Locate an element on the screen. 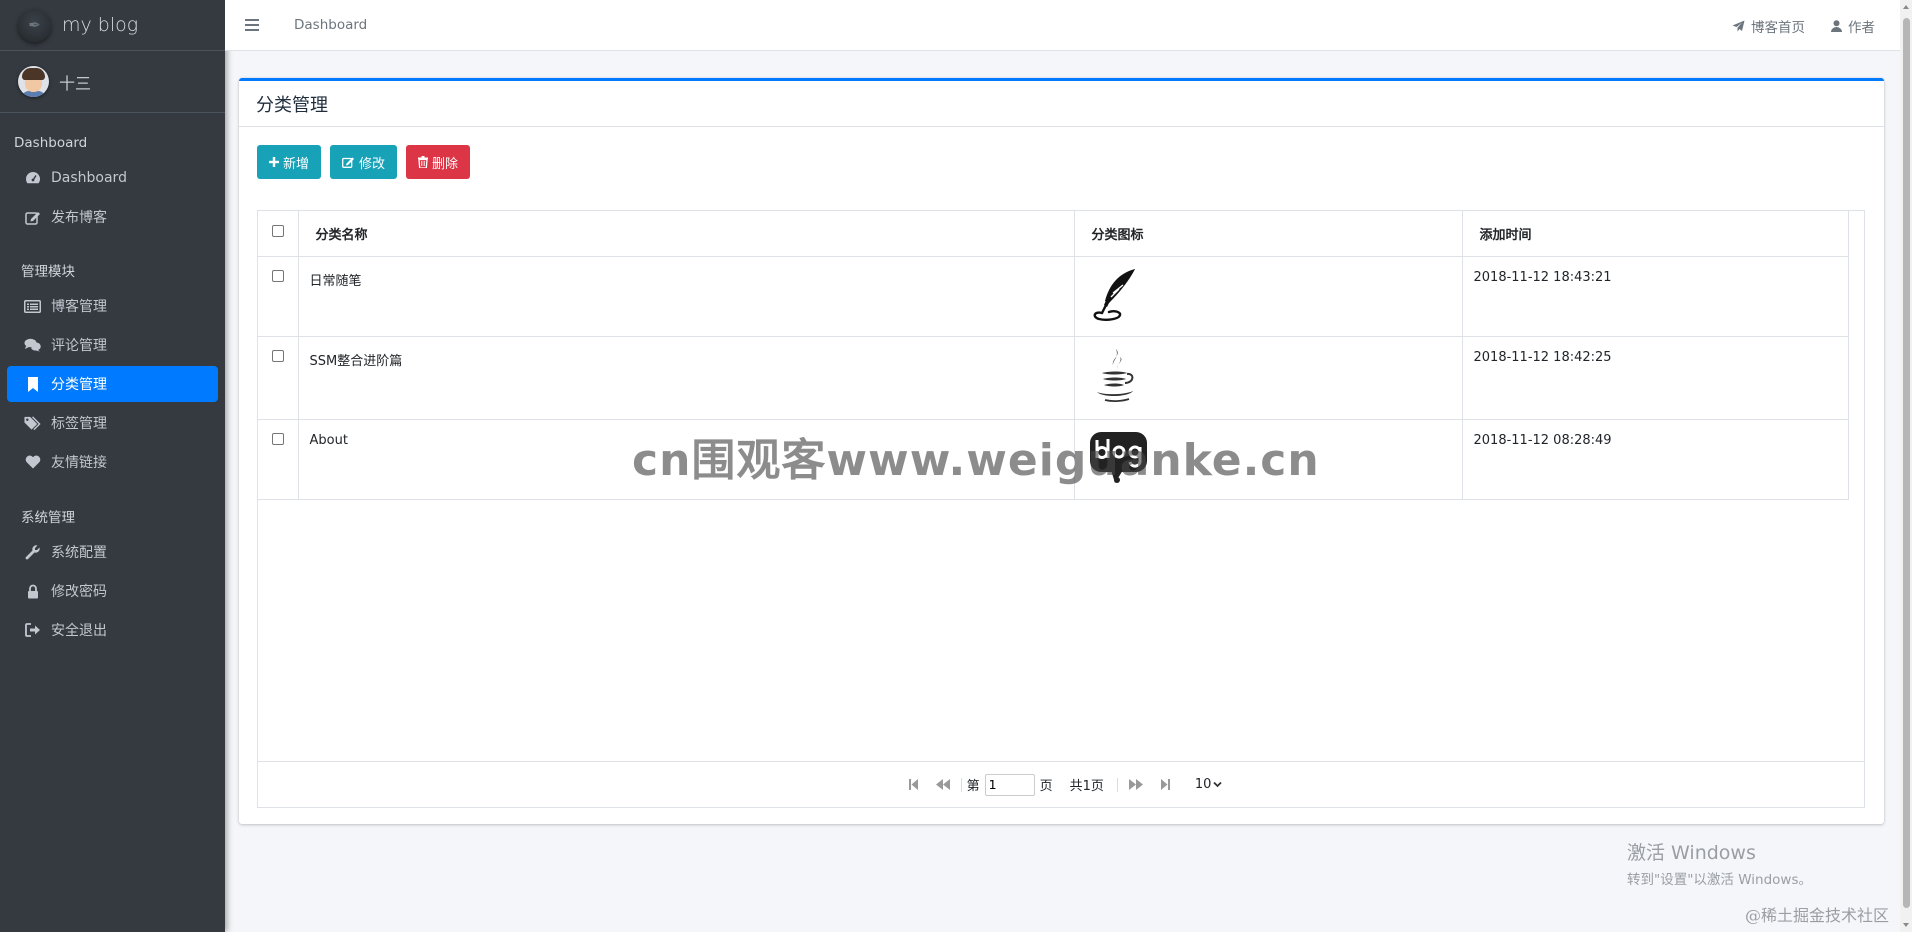  next-page-icon is located at coordinates (1135, 784).